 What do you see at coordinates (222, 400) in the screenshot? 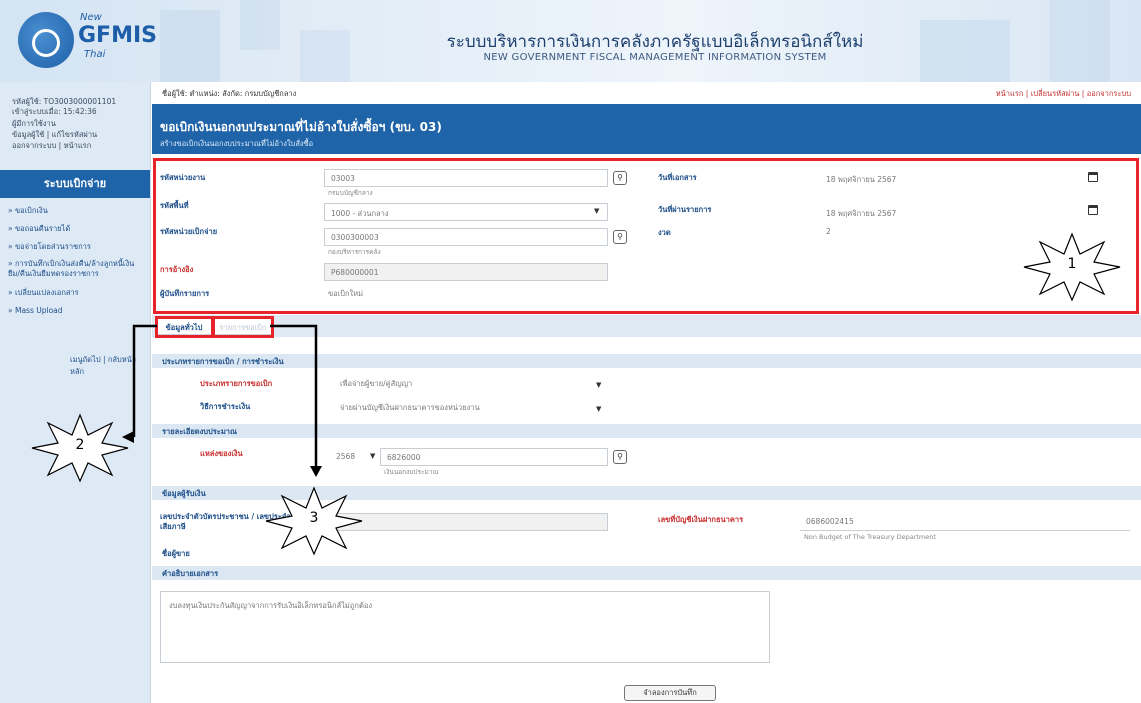
I see `callout-arrows` at bounding box center [222, 400].